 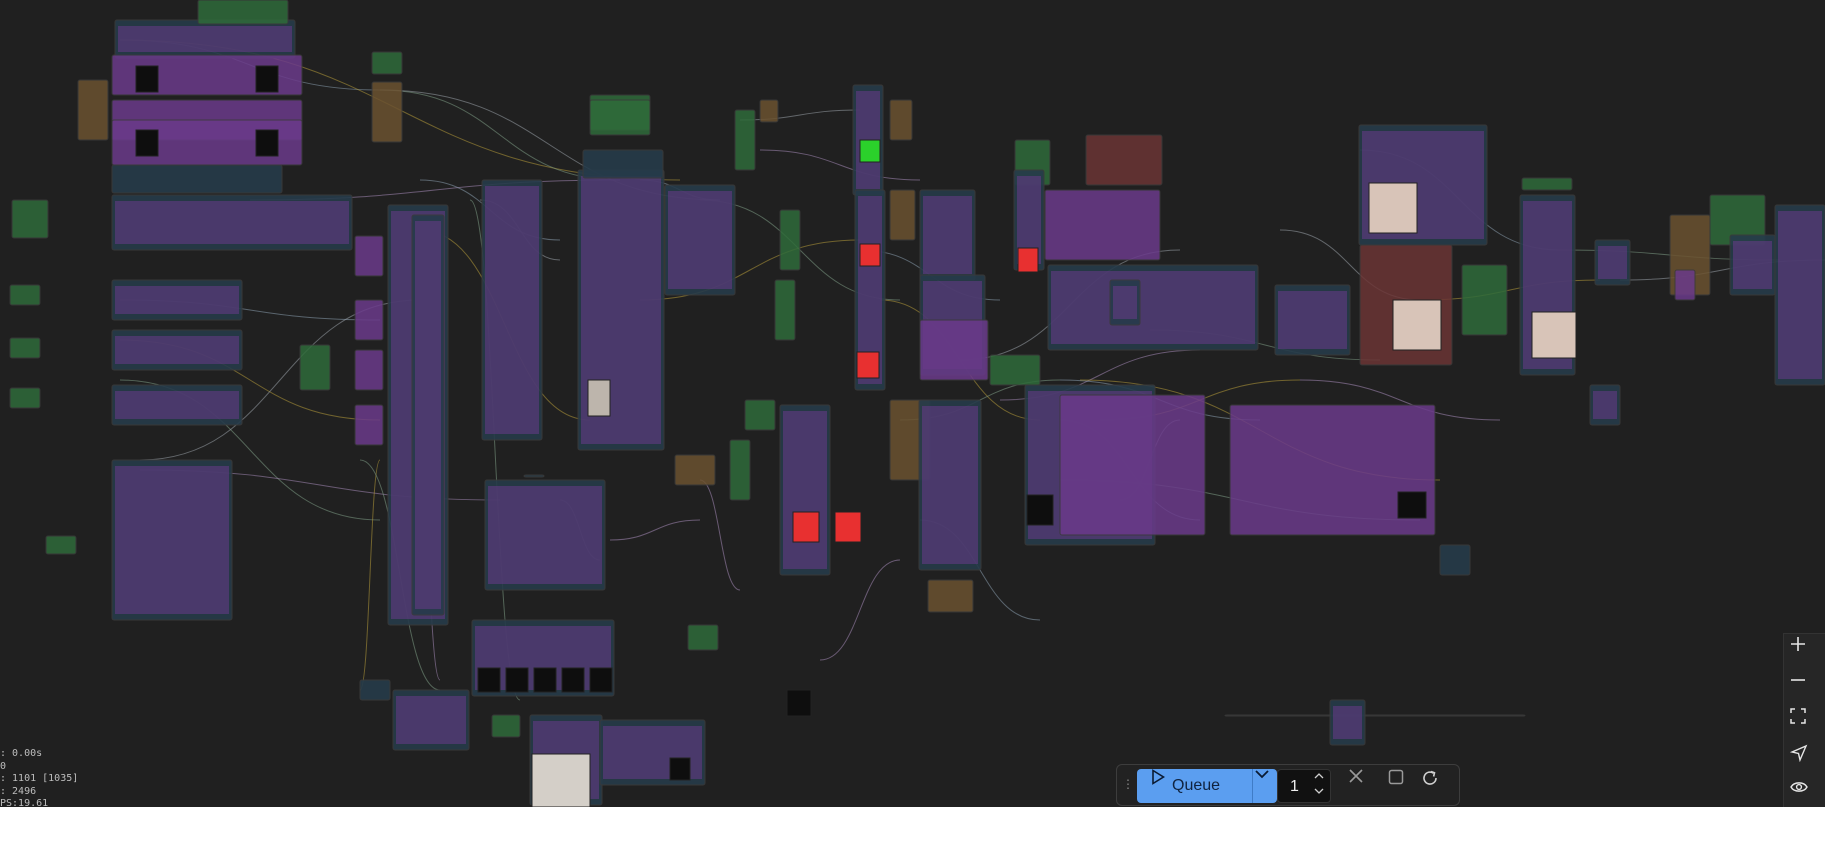 What do you see at coordinates (1799, 753) in the screenshot?
I see `send-icon` at bounding box center [1799, 753].